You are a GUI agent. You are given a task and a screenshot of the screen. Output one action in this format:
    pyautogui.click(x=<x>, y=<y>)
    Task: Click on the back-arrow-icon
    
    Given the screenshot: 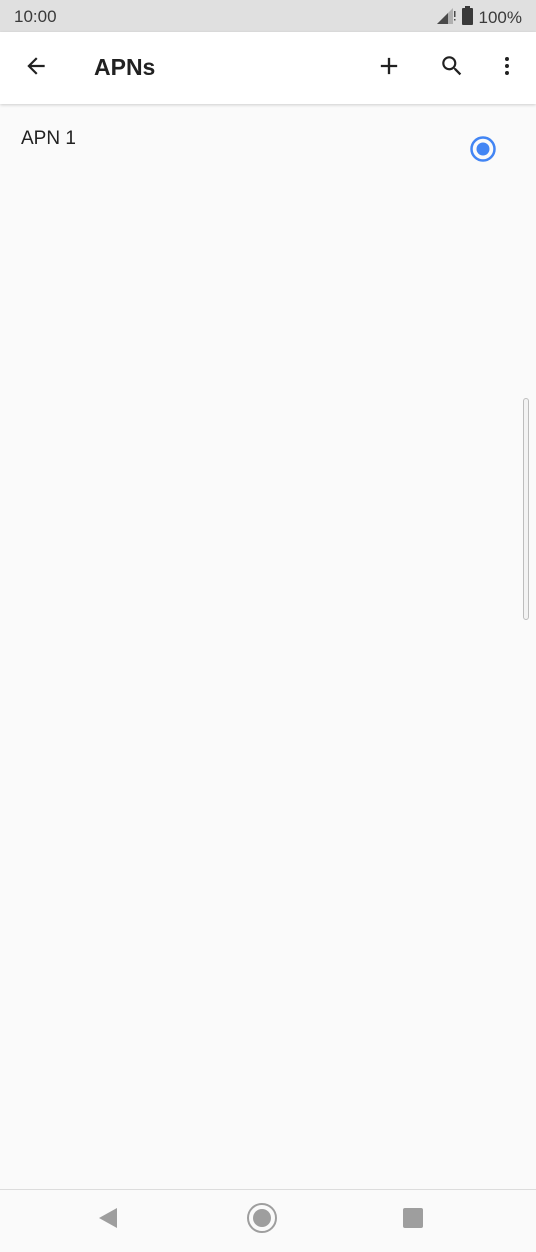 What is the action you would take?
    pyautogui.click(x=36, y=68)
    